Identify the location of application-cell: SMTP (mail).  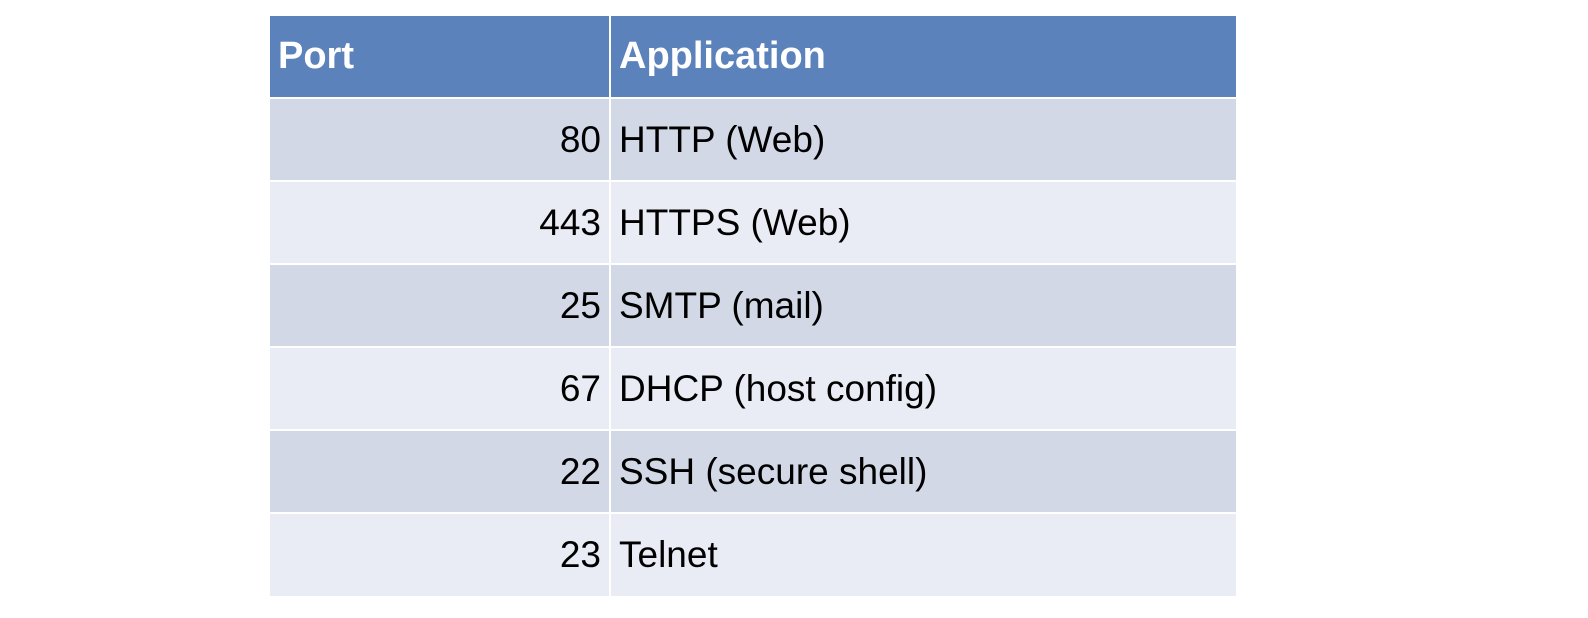
(923, 305).